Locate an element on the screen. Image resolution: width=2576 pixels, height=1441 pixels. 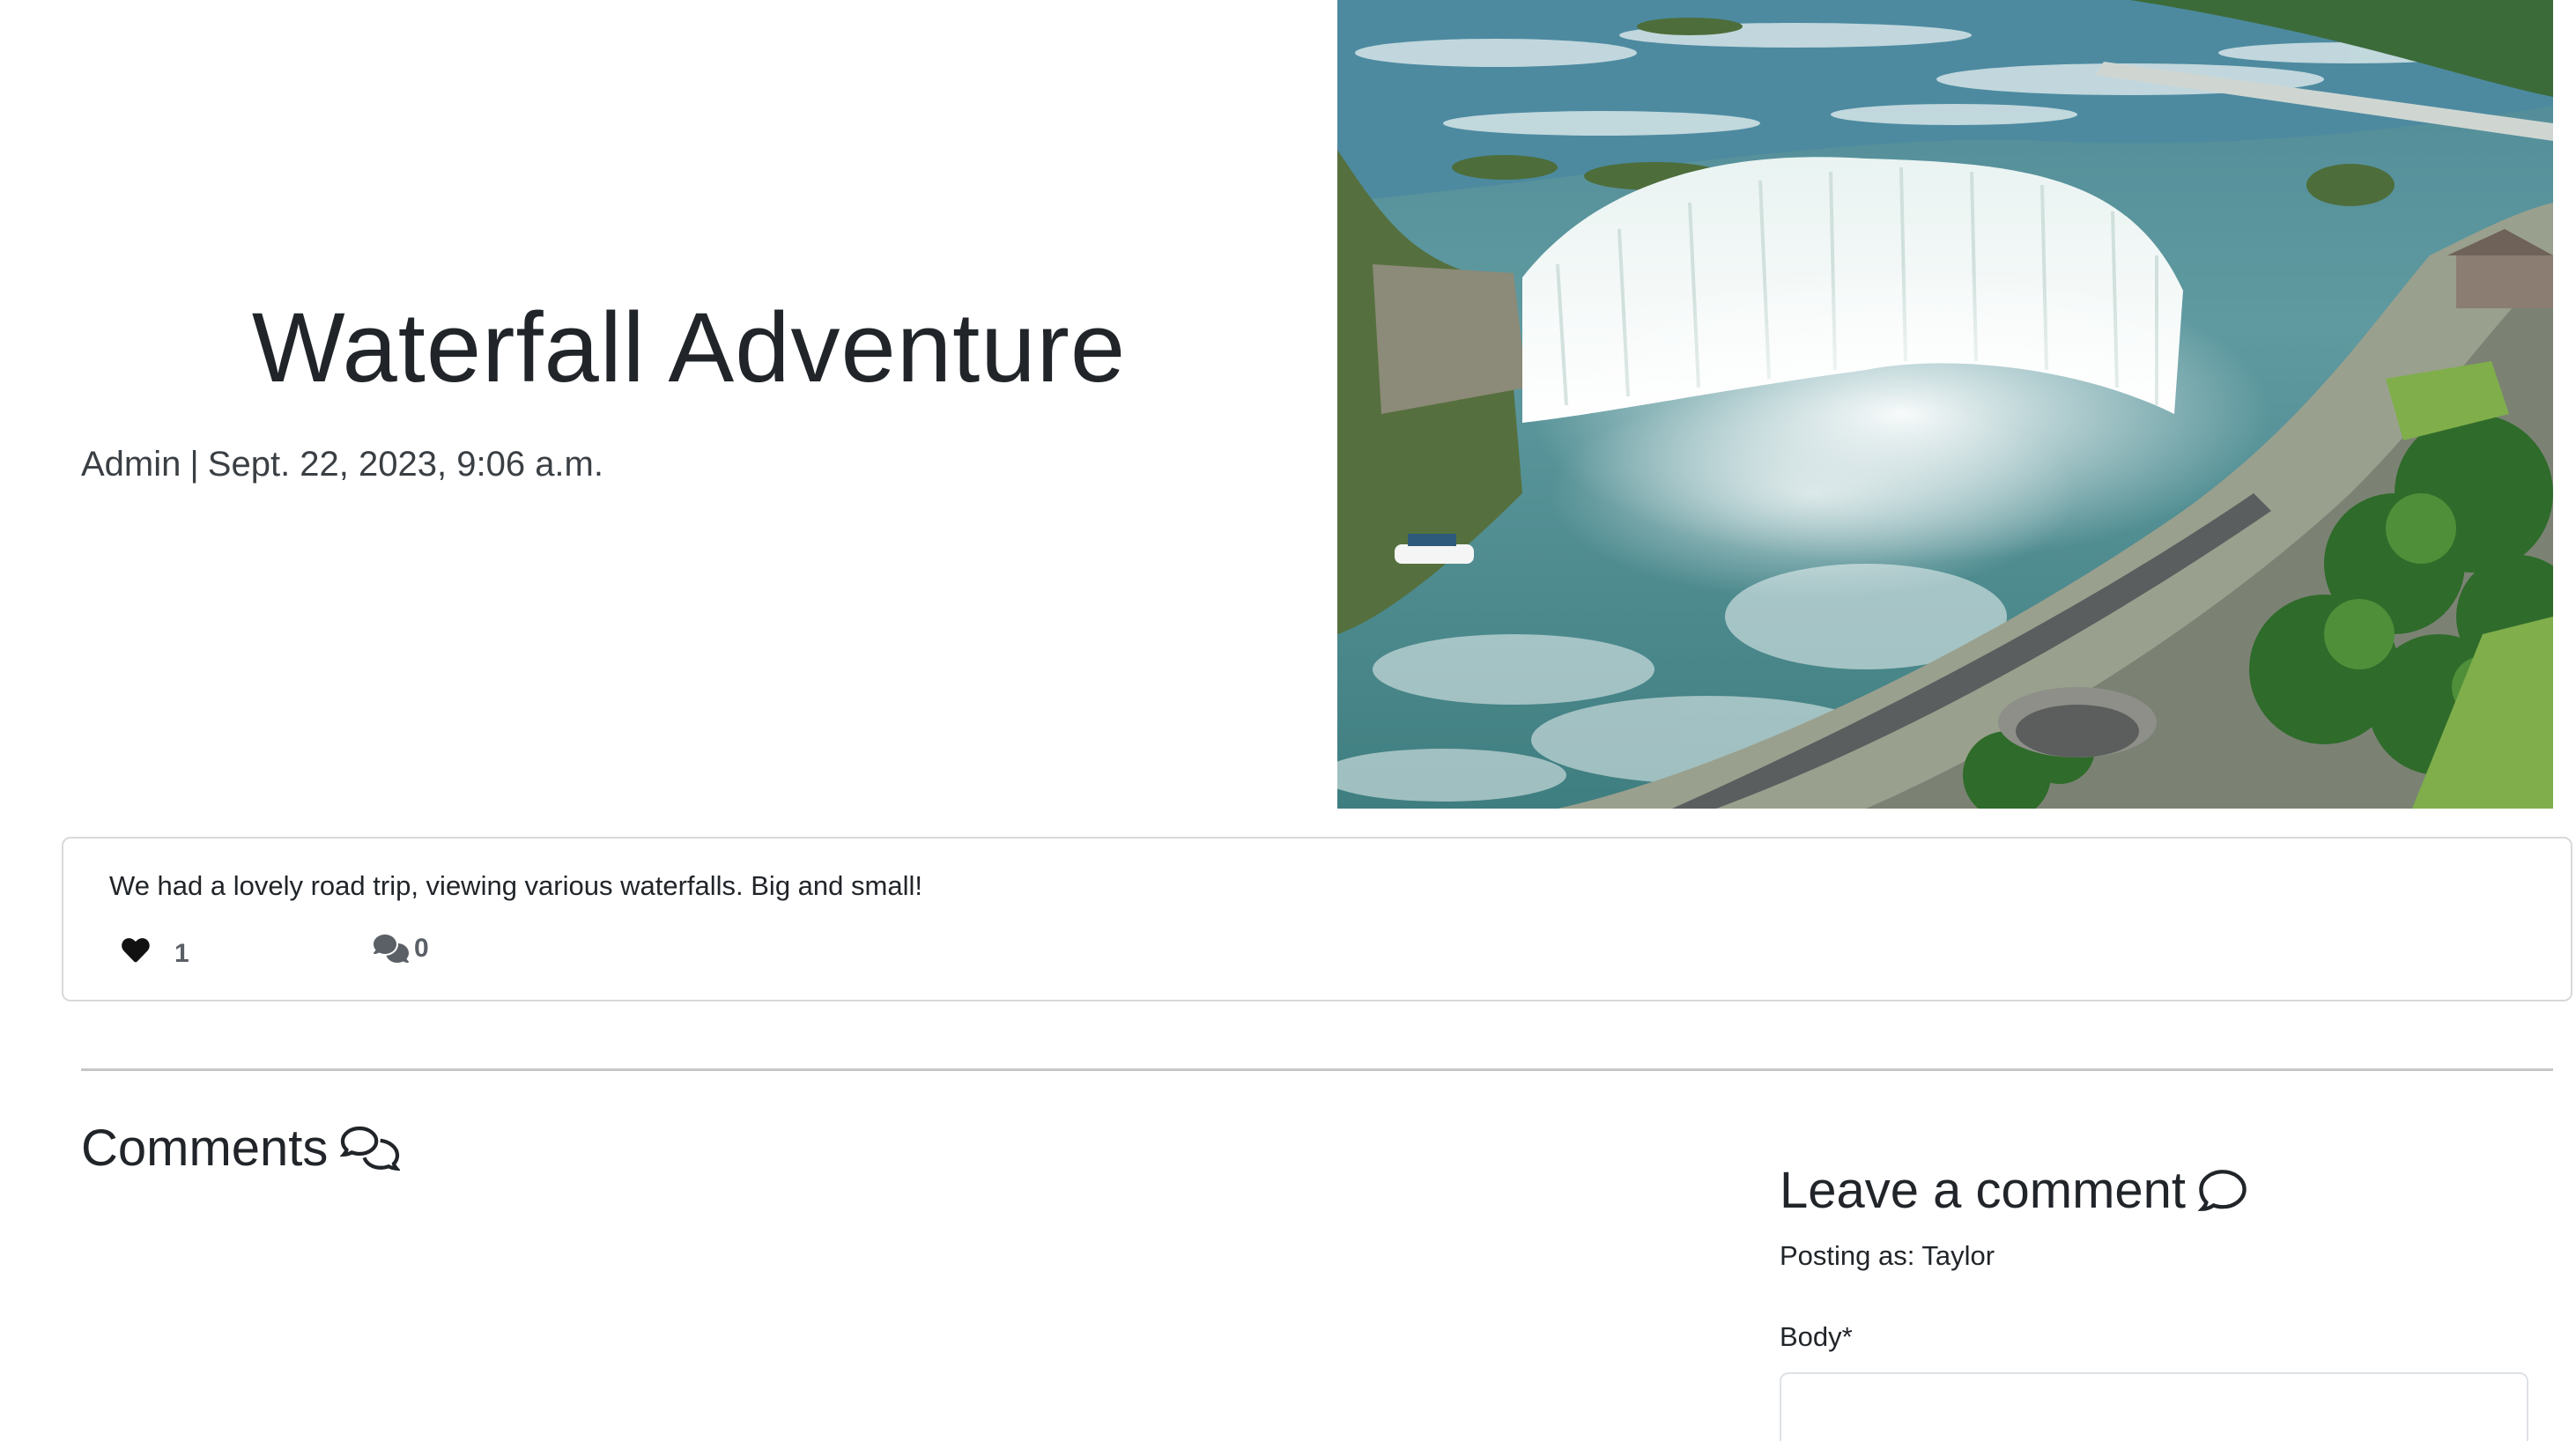
post-date: Sept. 22, 2023, 9:06 a.m. is located at coordinates (405, 464).